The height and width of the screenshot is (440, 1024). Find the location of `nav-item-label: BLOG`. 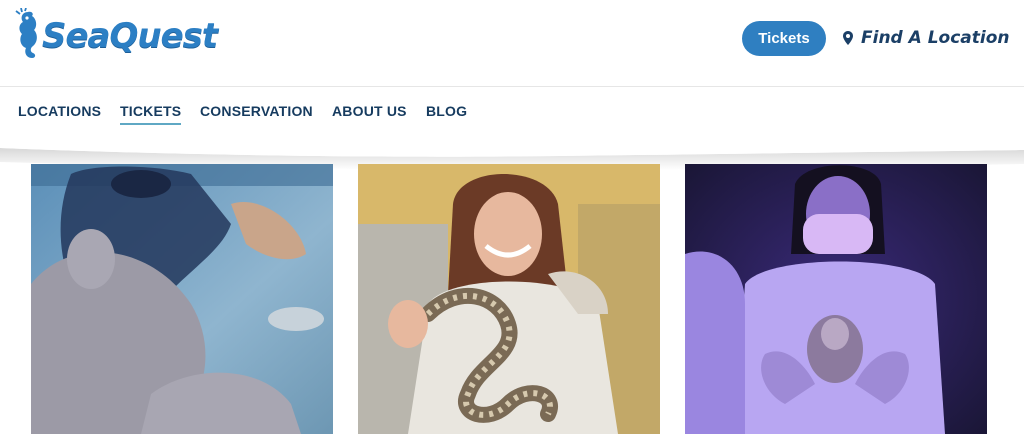

nav-item-label: BLOG is located at coordinates (447, 111).